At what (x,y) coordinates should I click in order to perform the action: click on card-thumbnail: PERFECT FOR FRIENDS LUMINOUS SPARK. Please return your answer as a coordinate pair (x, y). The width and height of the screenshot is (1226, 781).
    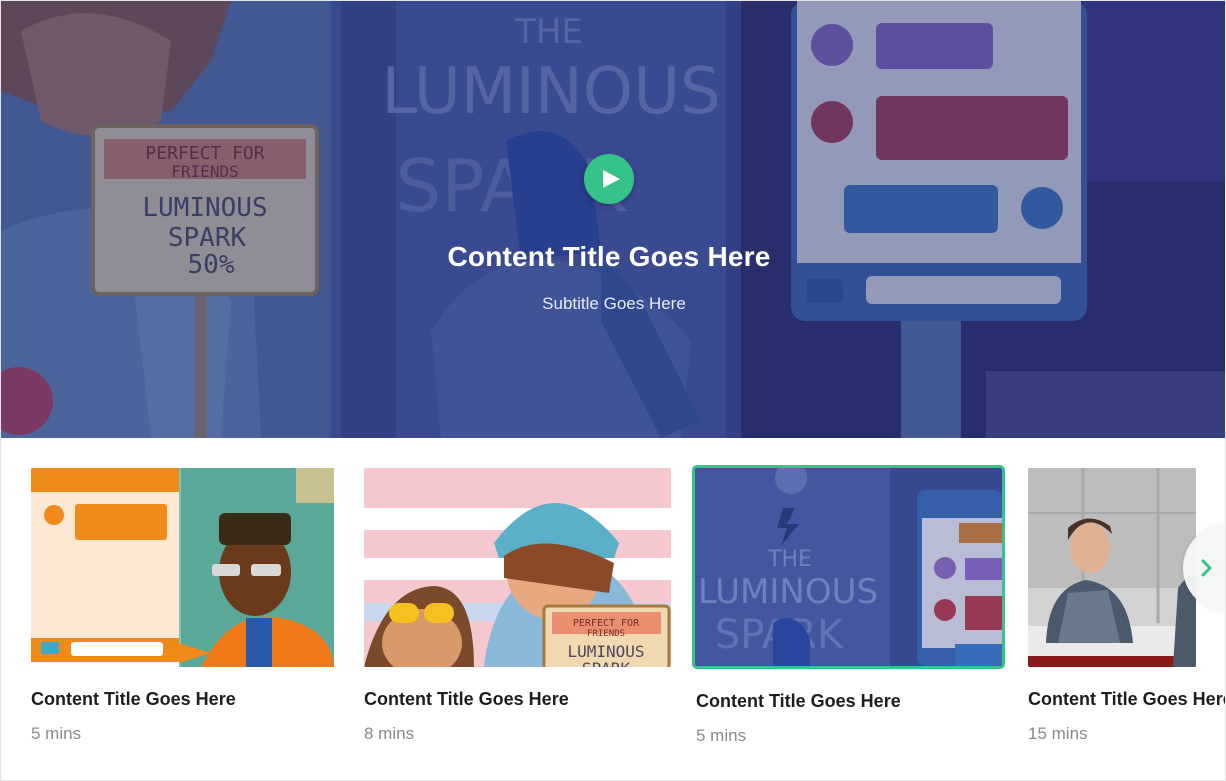
    Looking at the image, I should click on (517, 567).